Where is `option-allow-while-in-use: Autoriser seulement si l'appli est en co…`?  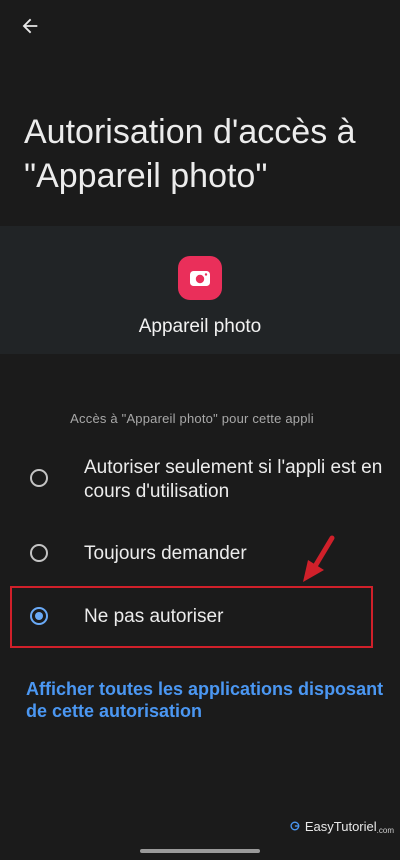 option-allow-while-in-use: Autoriser seulement si l'appli est en co… is located at coordinates (200, 482).